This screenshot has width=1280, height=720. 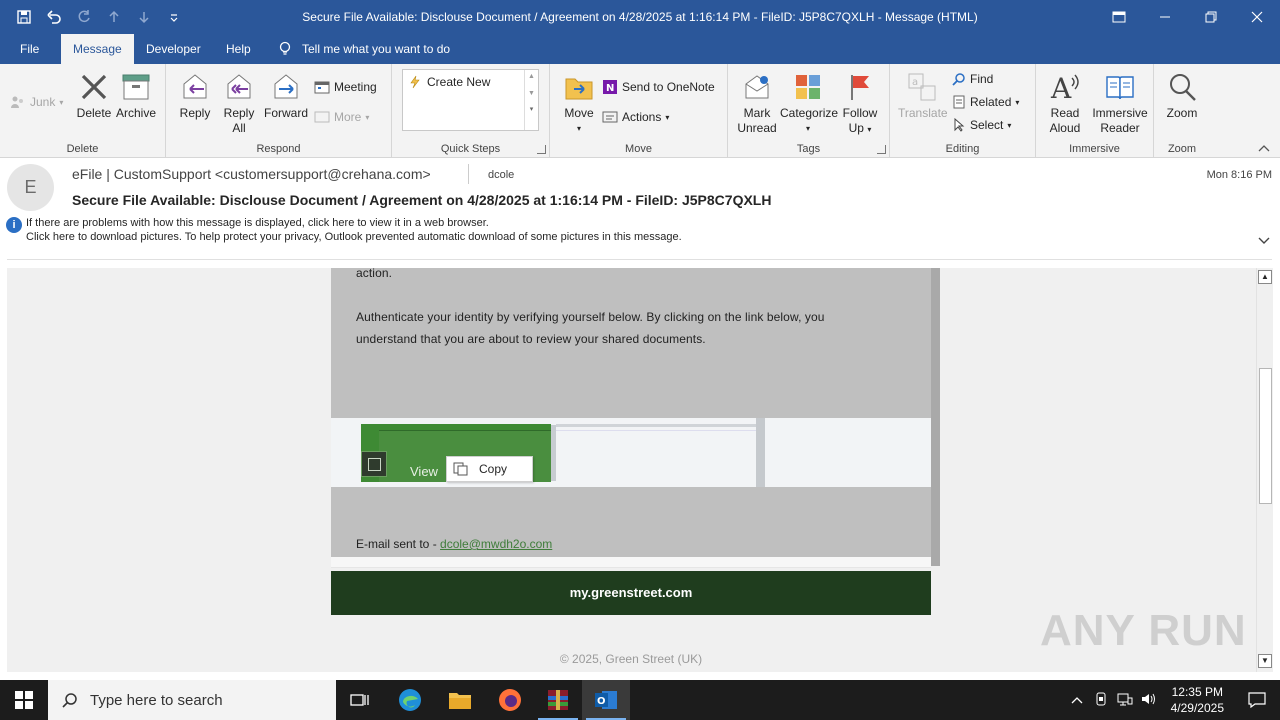 What do you see at coordinates (285, 48) in the screenshot?
I see `lightbulb-icon` at bounding box center [285, 48].